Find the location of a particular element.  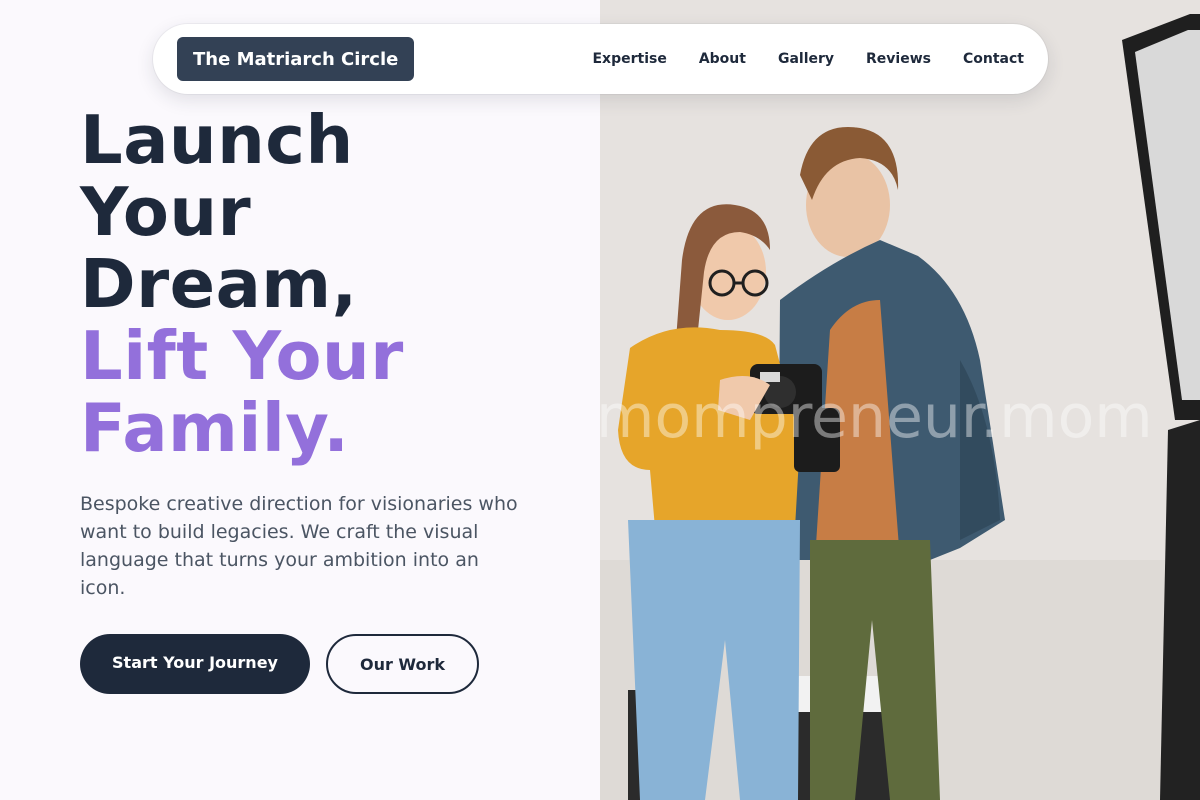

nav-link-contact: Contact is located at coordinates (993, 59).